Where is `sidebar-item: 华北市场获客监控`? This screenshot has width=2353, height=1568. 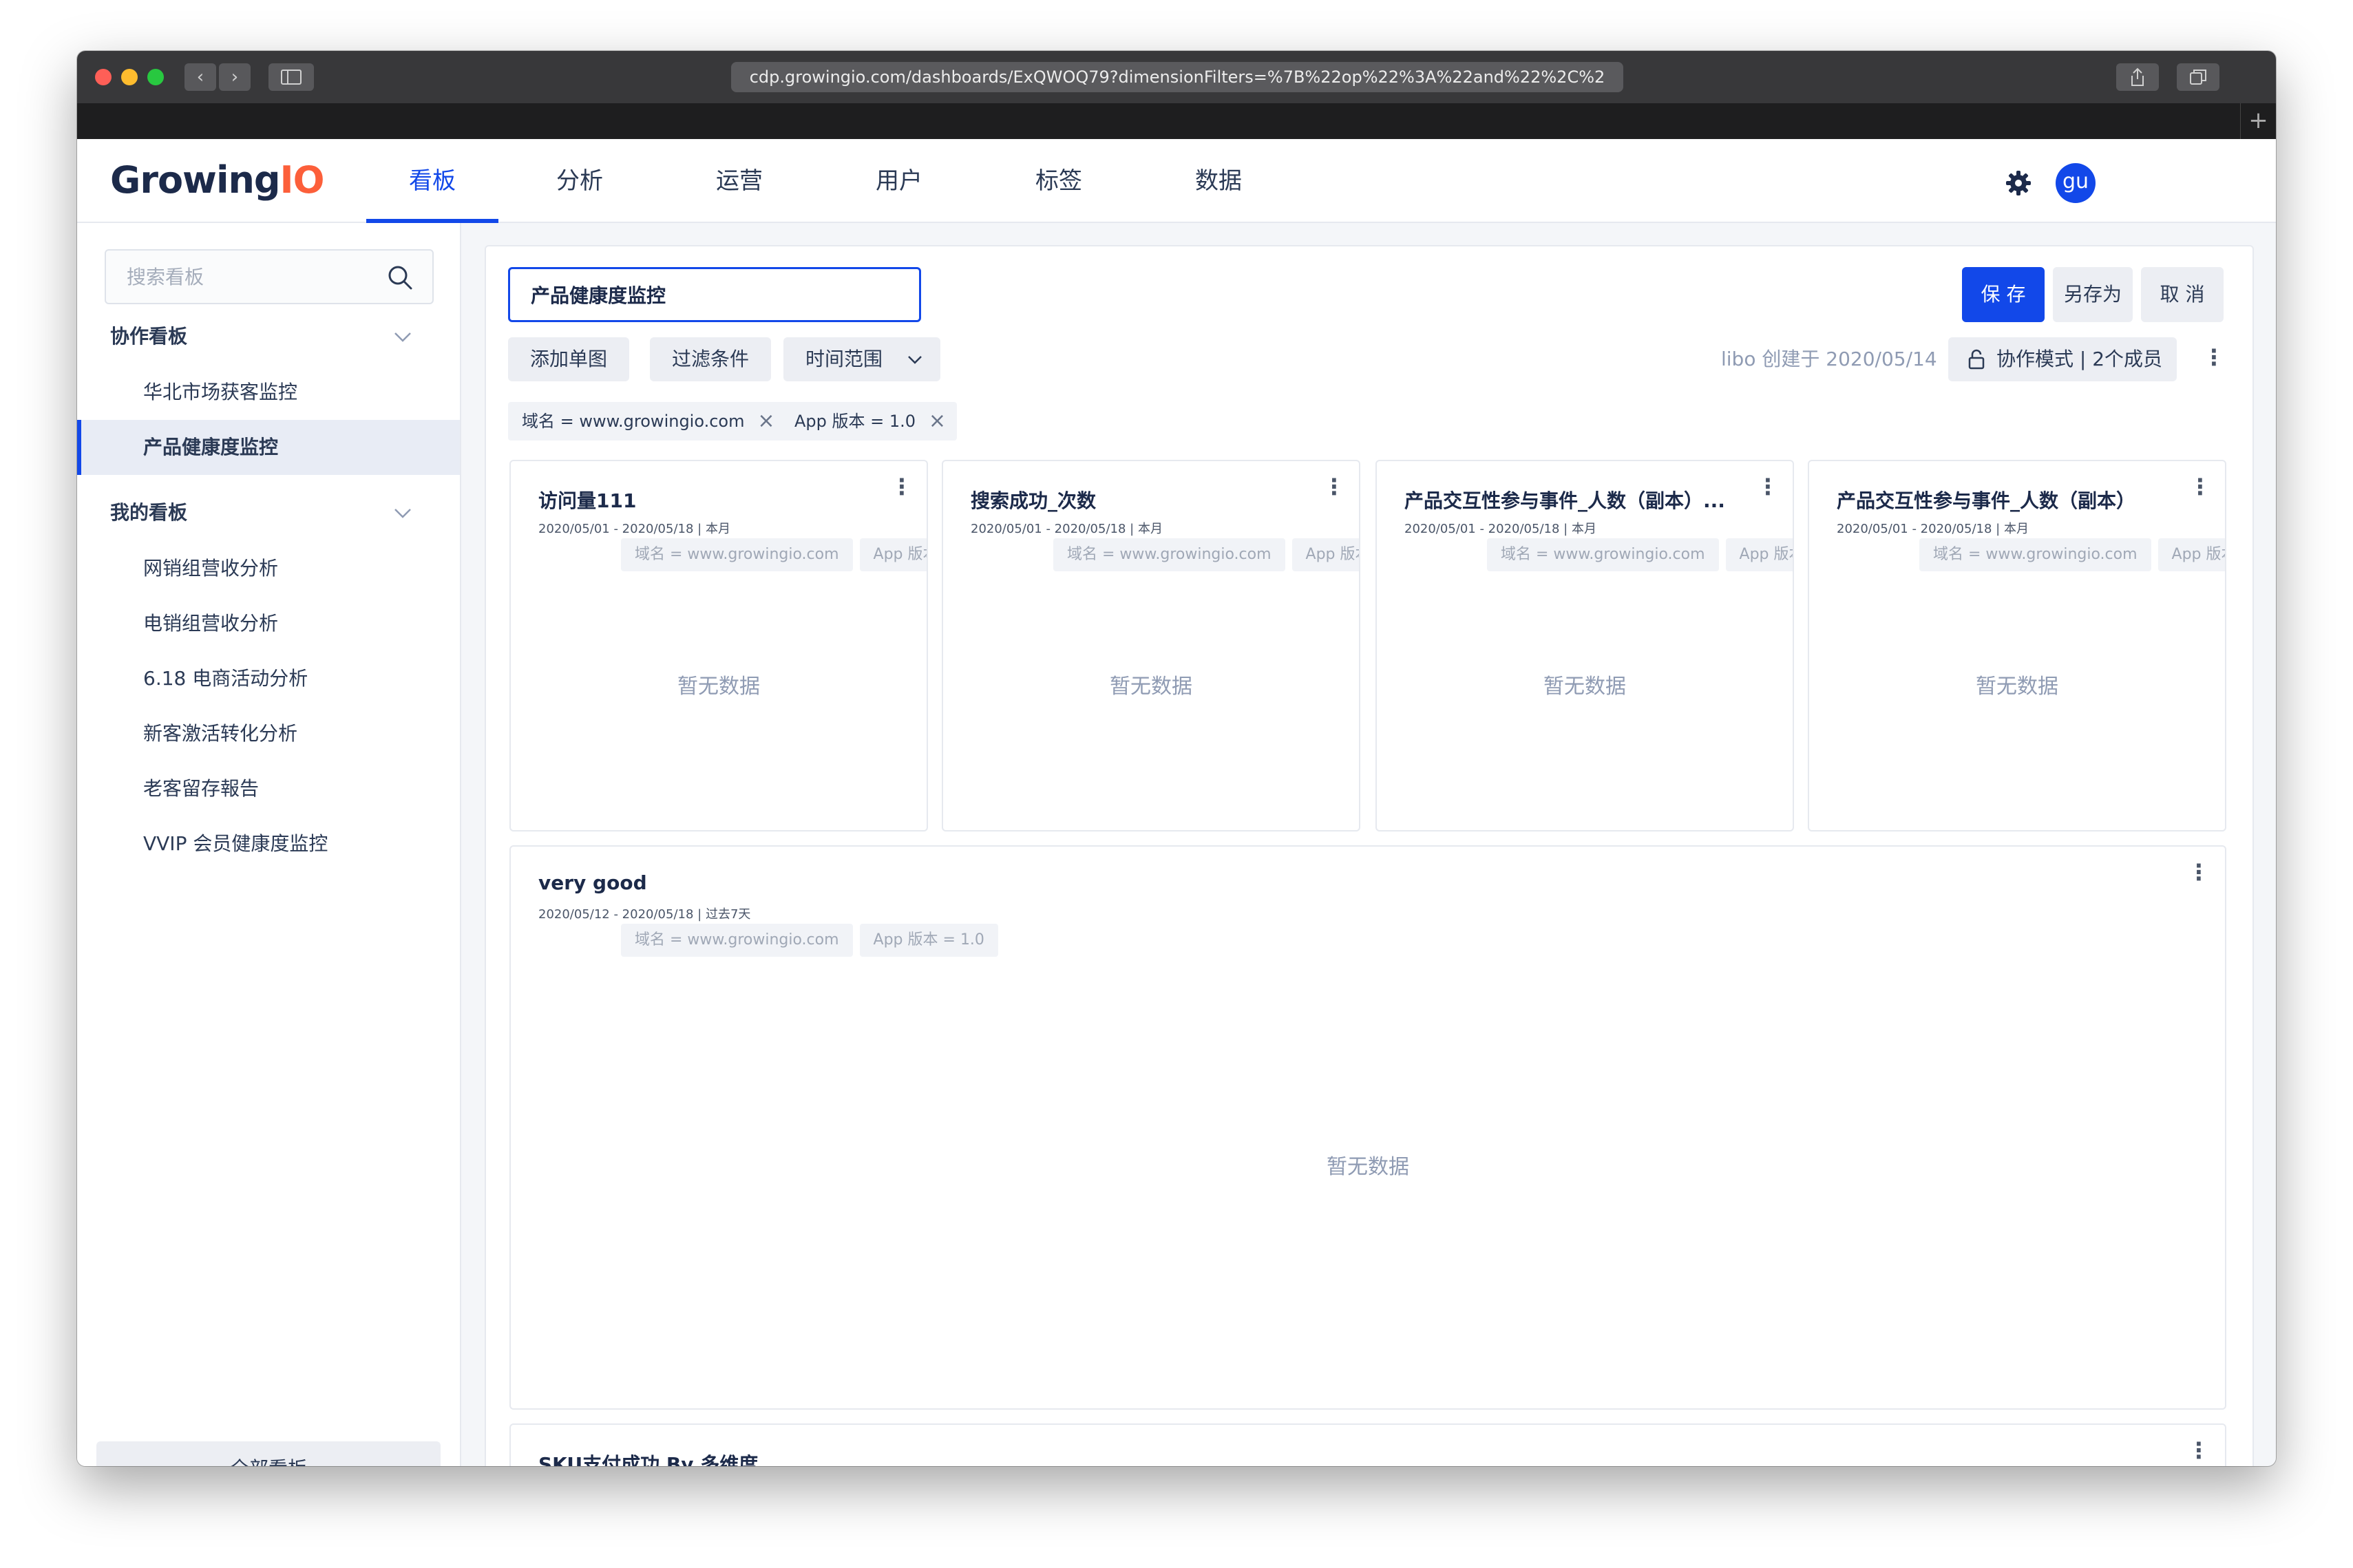
sidebar-item: 华北市场获客监控 is located at coordinates (269, 393).